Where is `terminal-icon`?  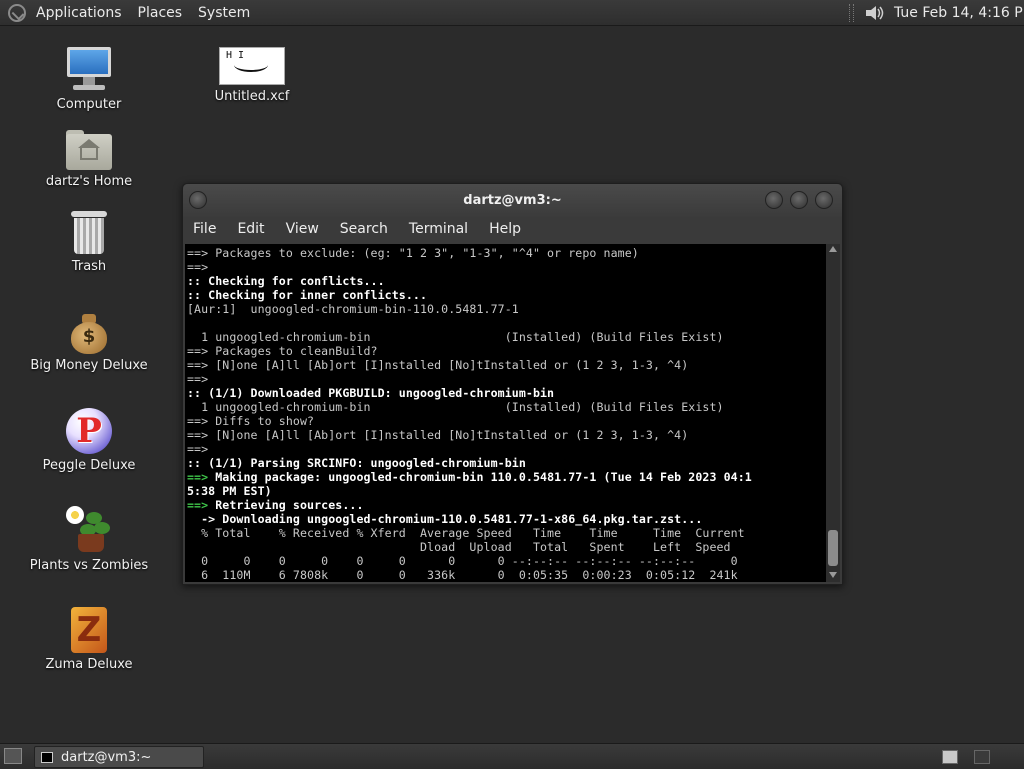
terminal-icon is located at coordinates (47, 757).